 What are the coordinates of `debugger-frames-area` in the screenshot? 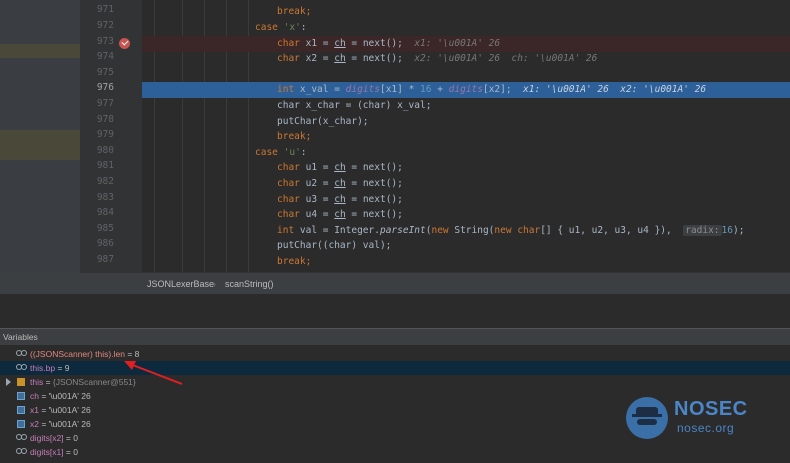 It's located at (395, 311).